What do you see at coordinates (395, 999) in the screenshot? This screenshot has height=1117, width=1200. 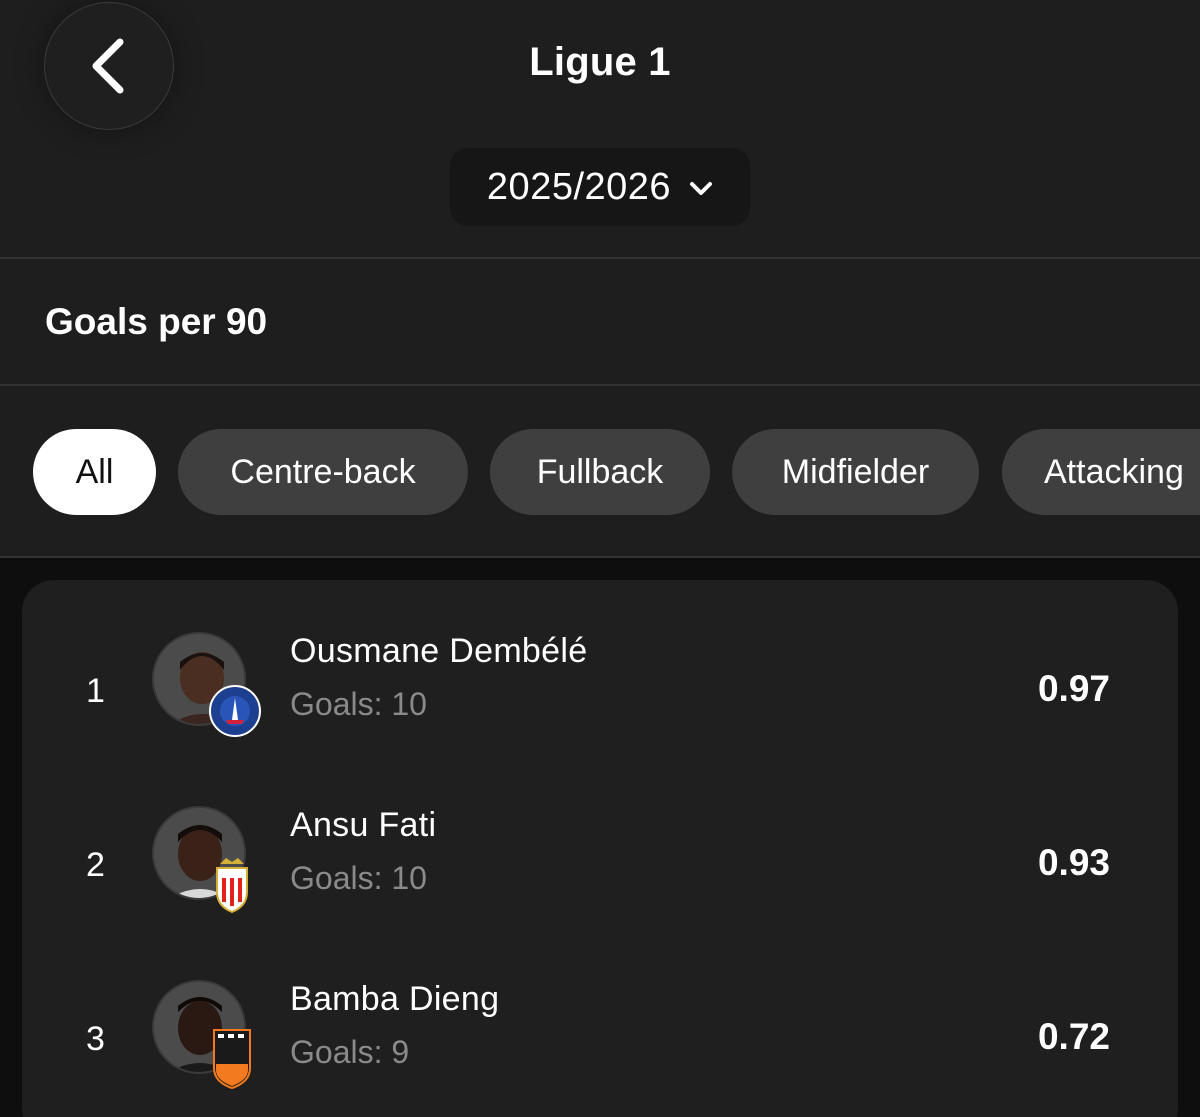 I see `player-name: Bamba Dieng` at bounding box center [395, 999].